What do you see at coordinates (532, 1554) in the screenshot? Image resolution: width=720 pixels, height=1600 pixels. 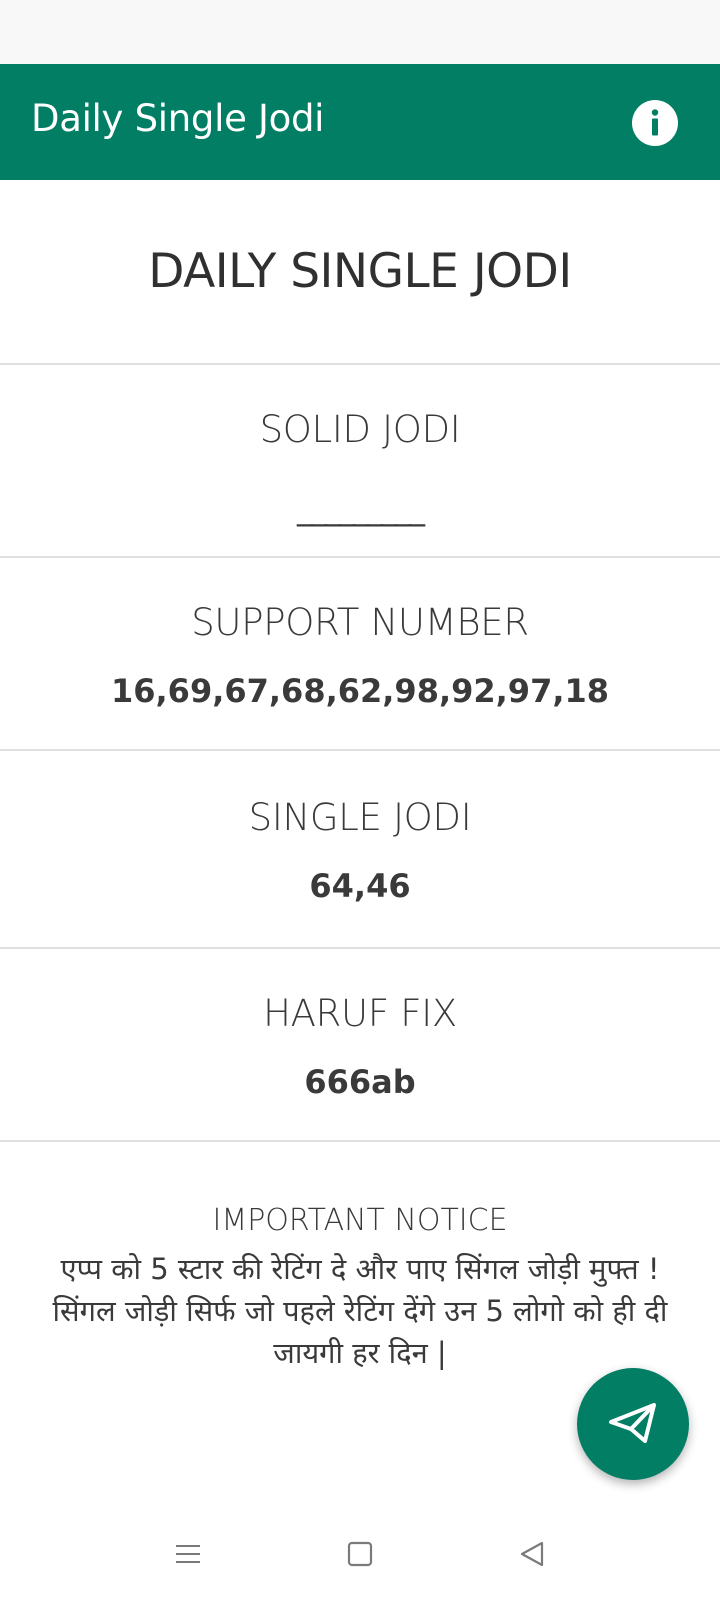 I see `back-triangle-icon` at bounding box center [532, 1554].